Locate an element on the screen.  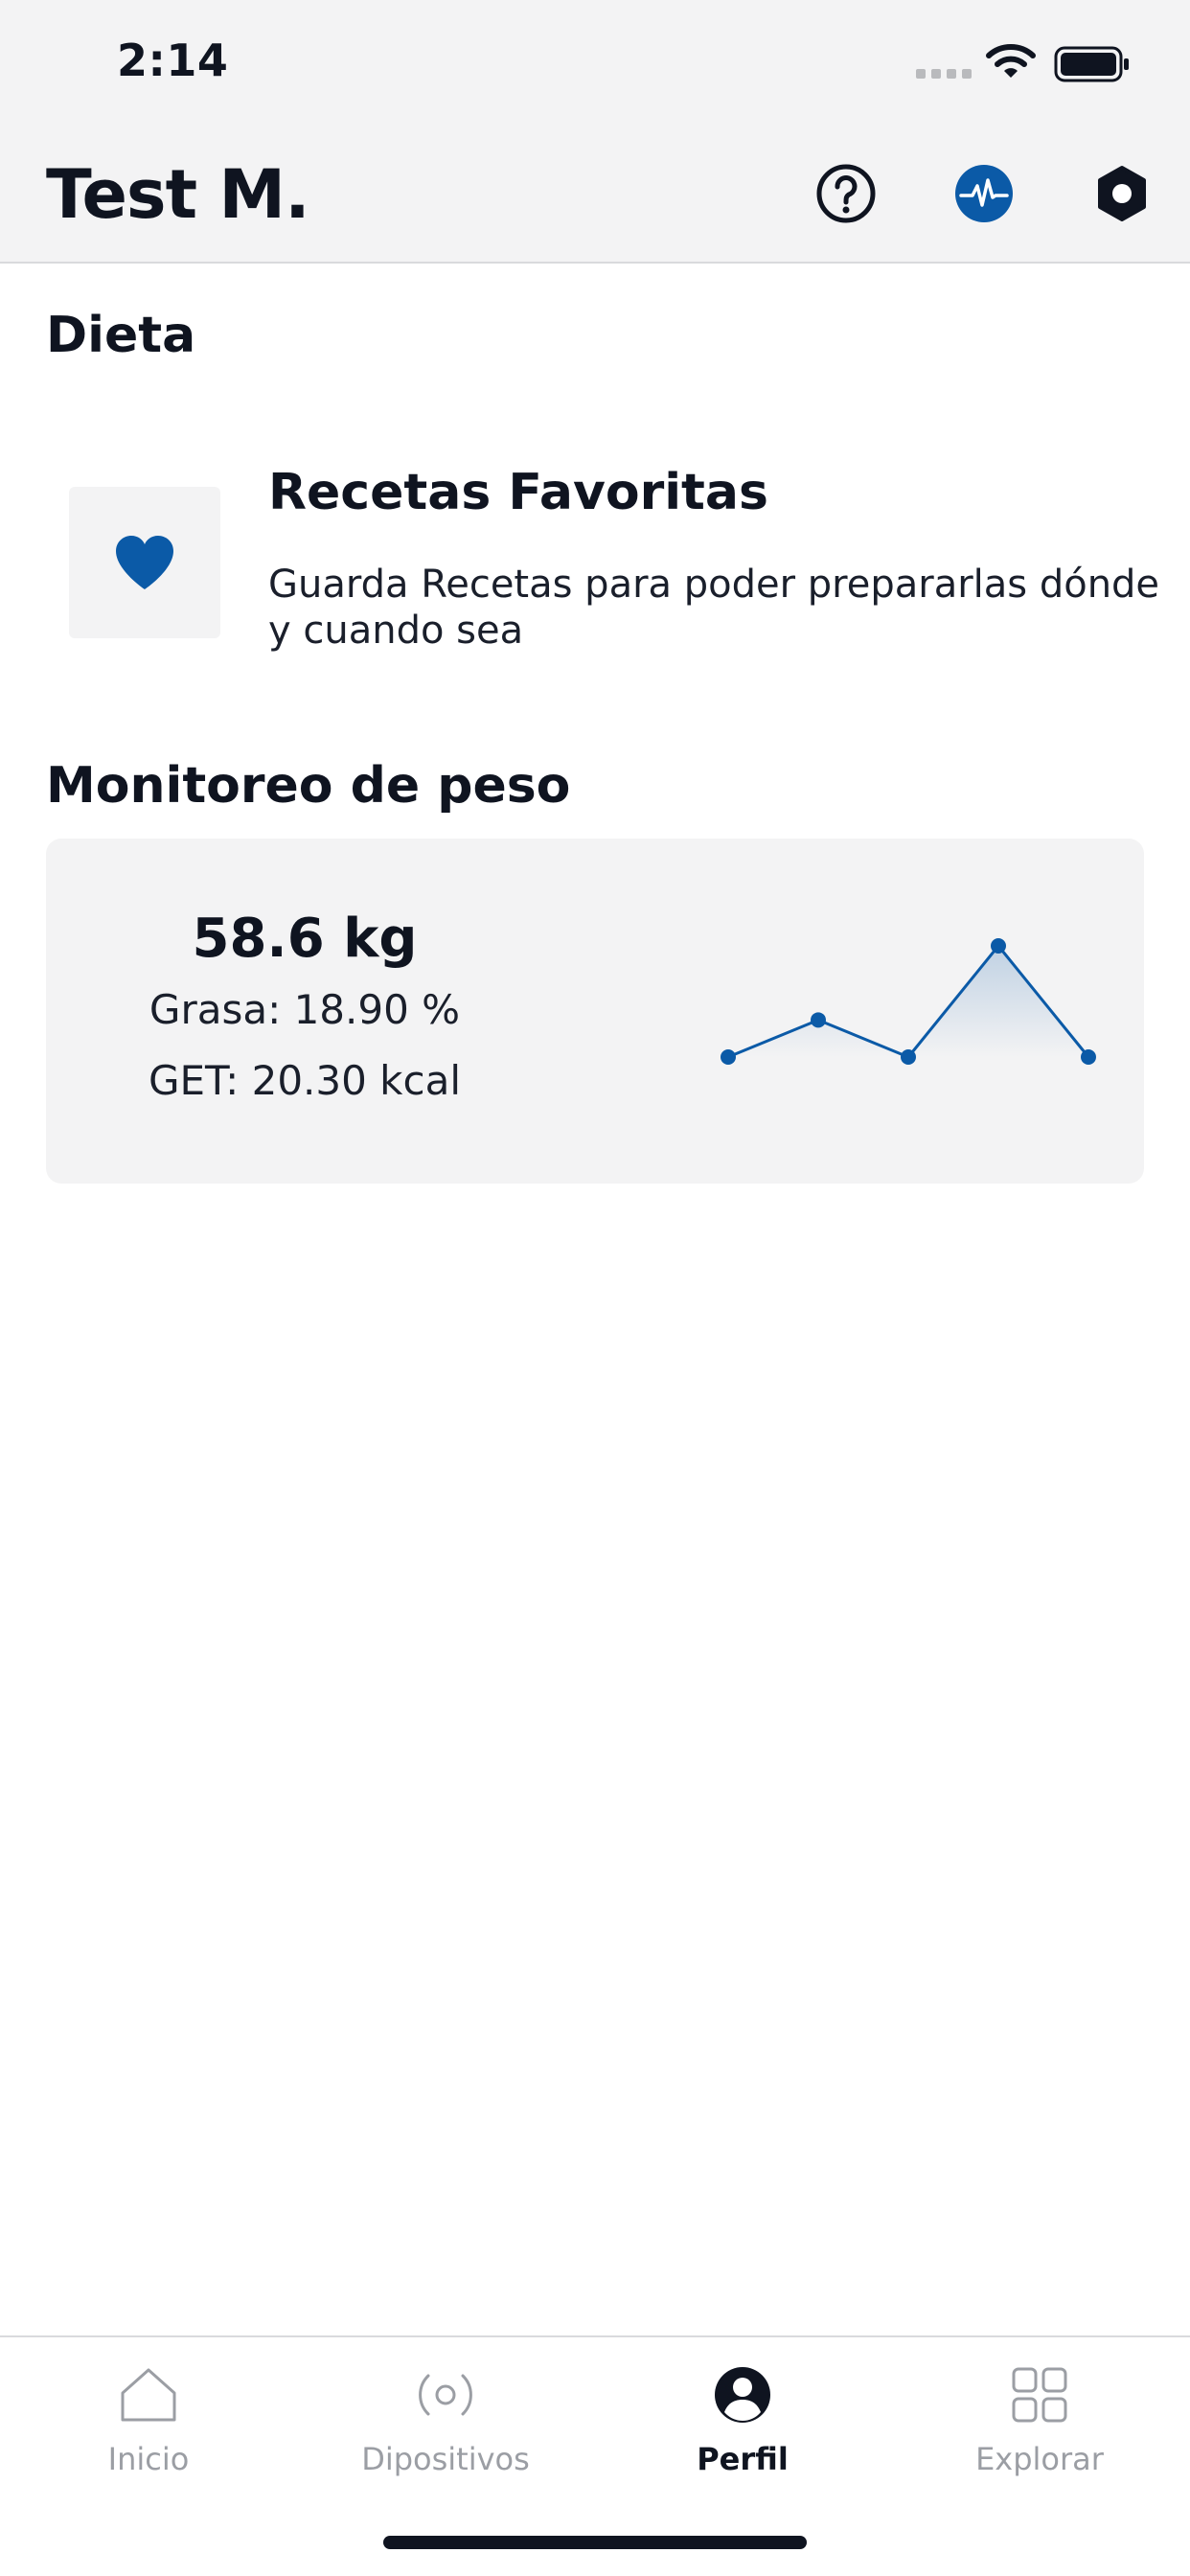
devices-icon is located at coordinates (445, 2395).